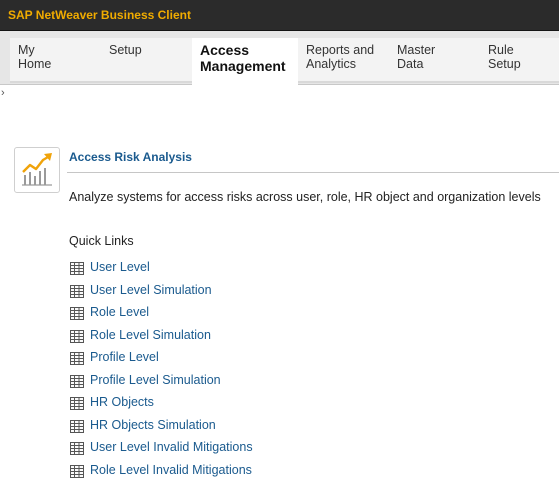 Image resolution: width=559 pixels, height=499 pixels. What do you see at coordinates (130, 157) in the screenshot?
I see `page-title: Access Risk Analysis` at bounding box center [130, 157].